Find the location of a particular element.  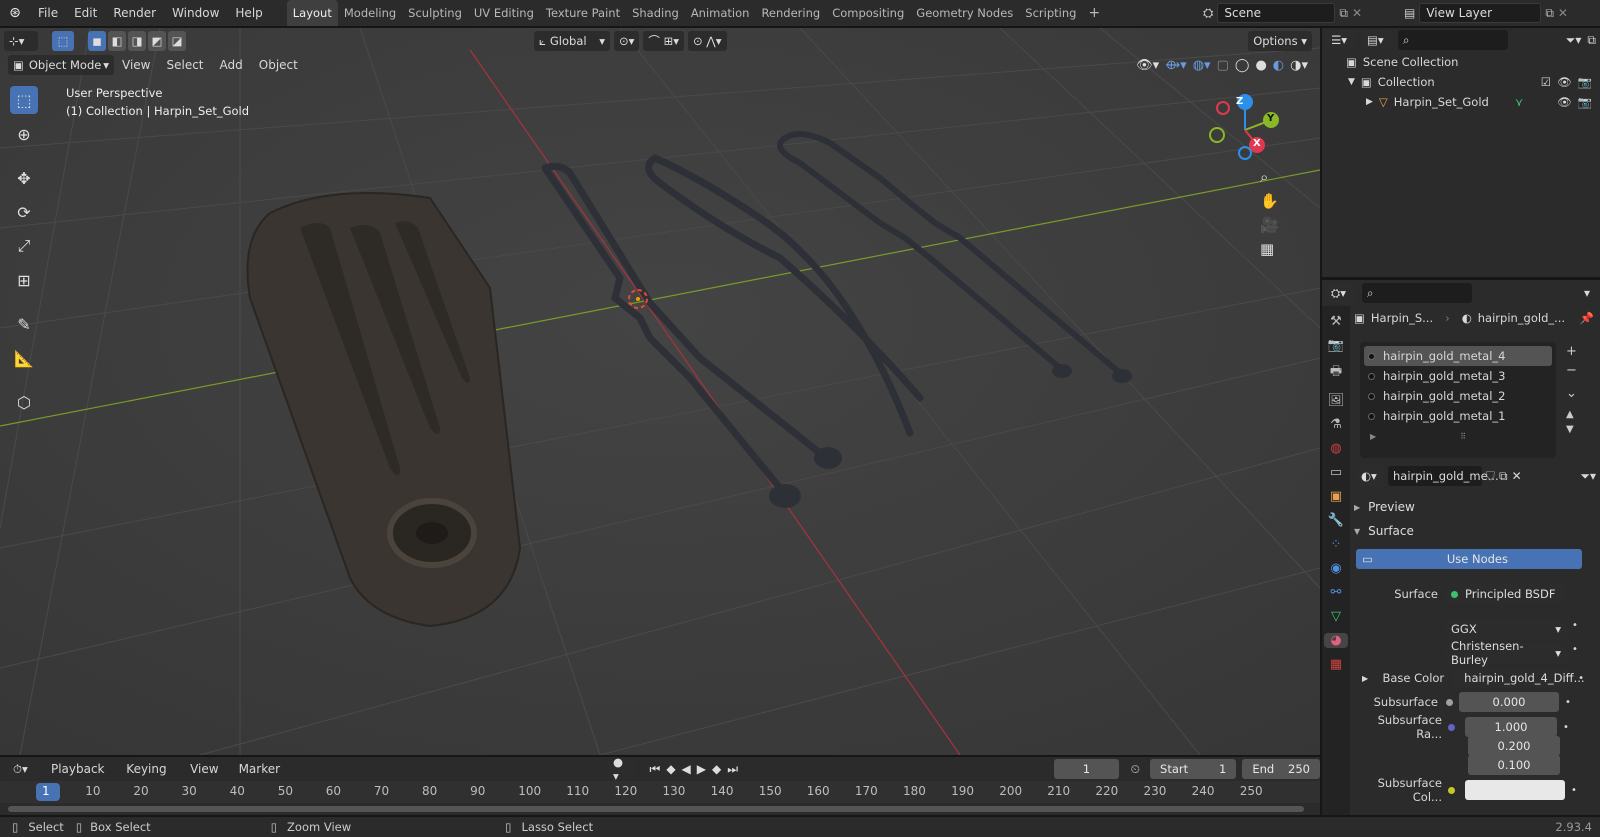

menu-marker: Marker is located at coordinates (259, 769).